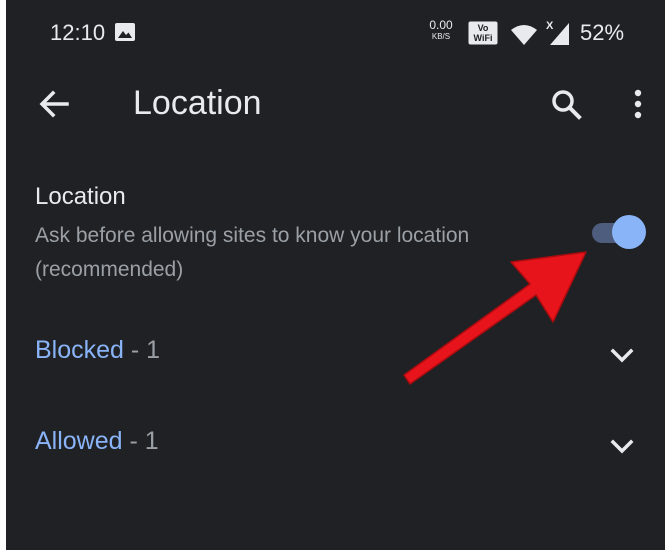 This screenshot has width=671, height=550. Describe the element at coordinates (483, 38) in the screenshot. I see `vowifi-bottom-text: WiFi` at that location.